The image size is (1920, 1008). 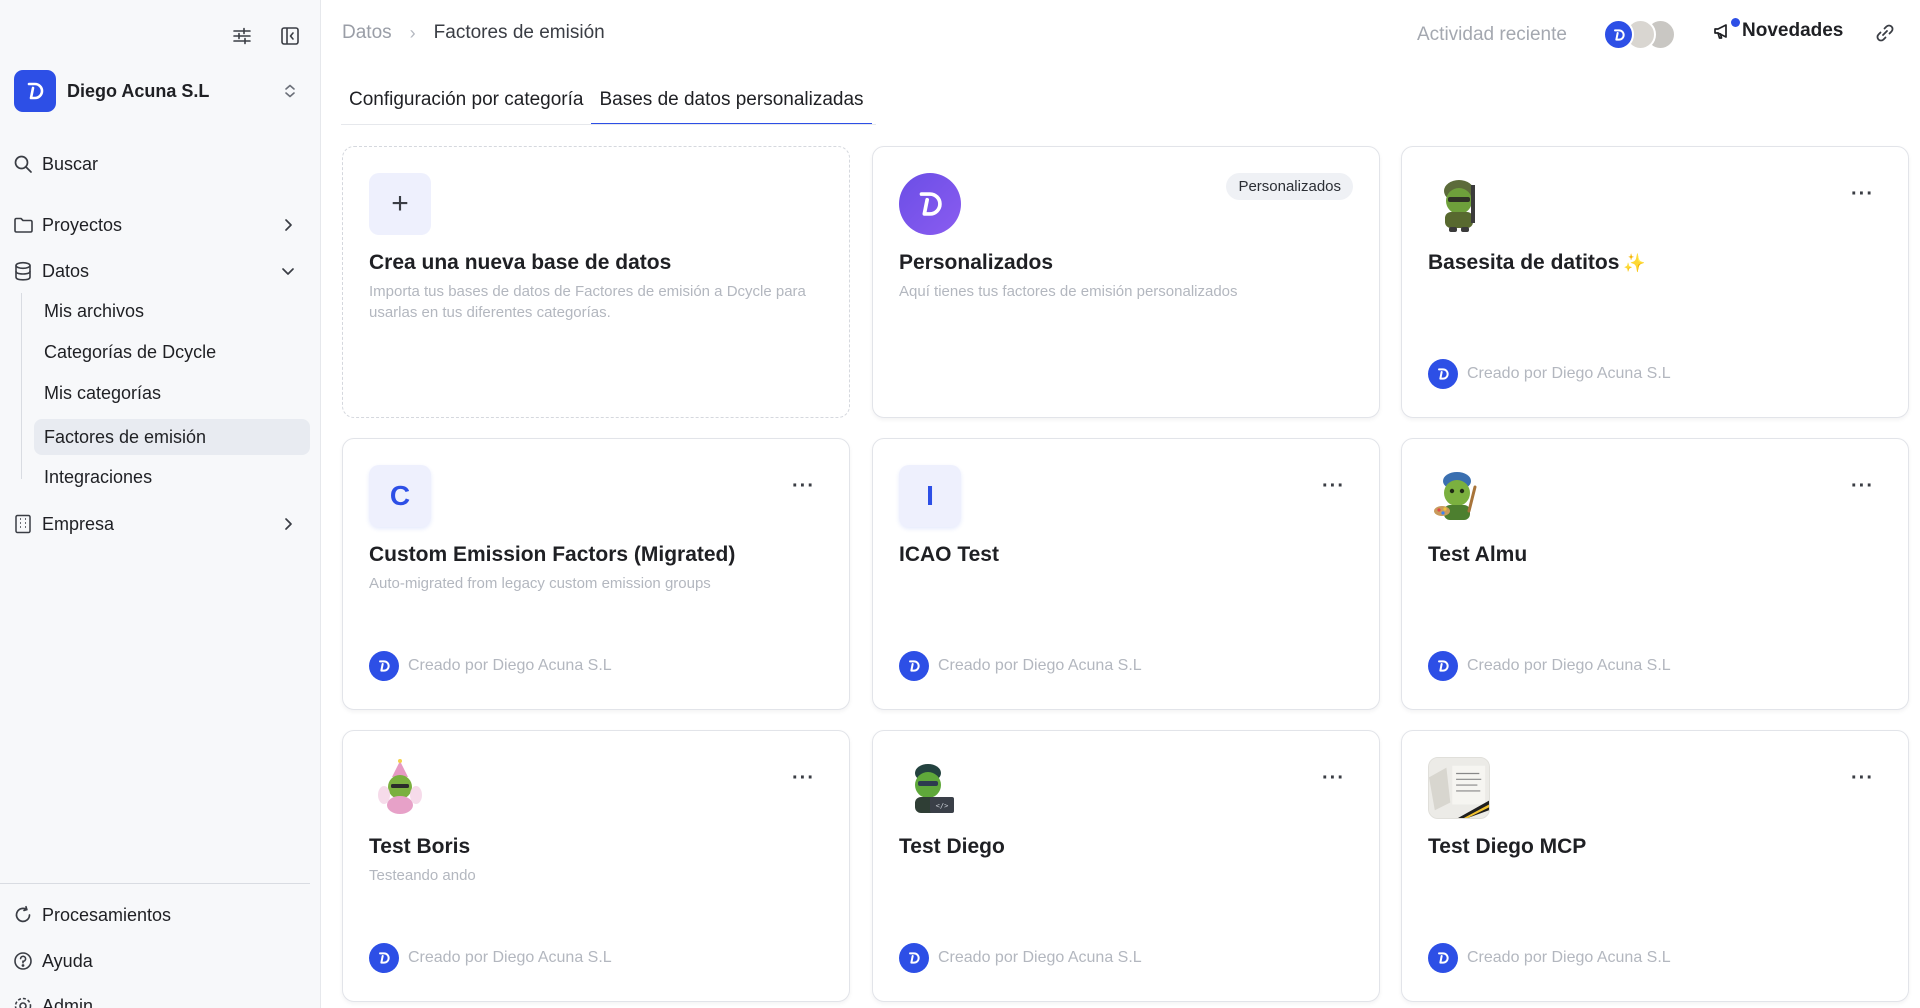 What do you see at coordinates (23, 961) in the screenshot?
I see `help-circle-icon` at bounding box center [23, 961].